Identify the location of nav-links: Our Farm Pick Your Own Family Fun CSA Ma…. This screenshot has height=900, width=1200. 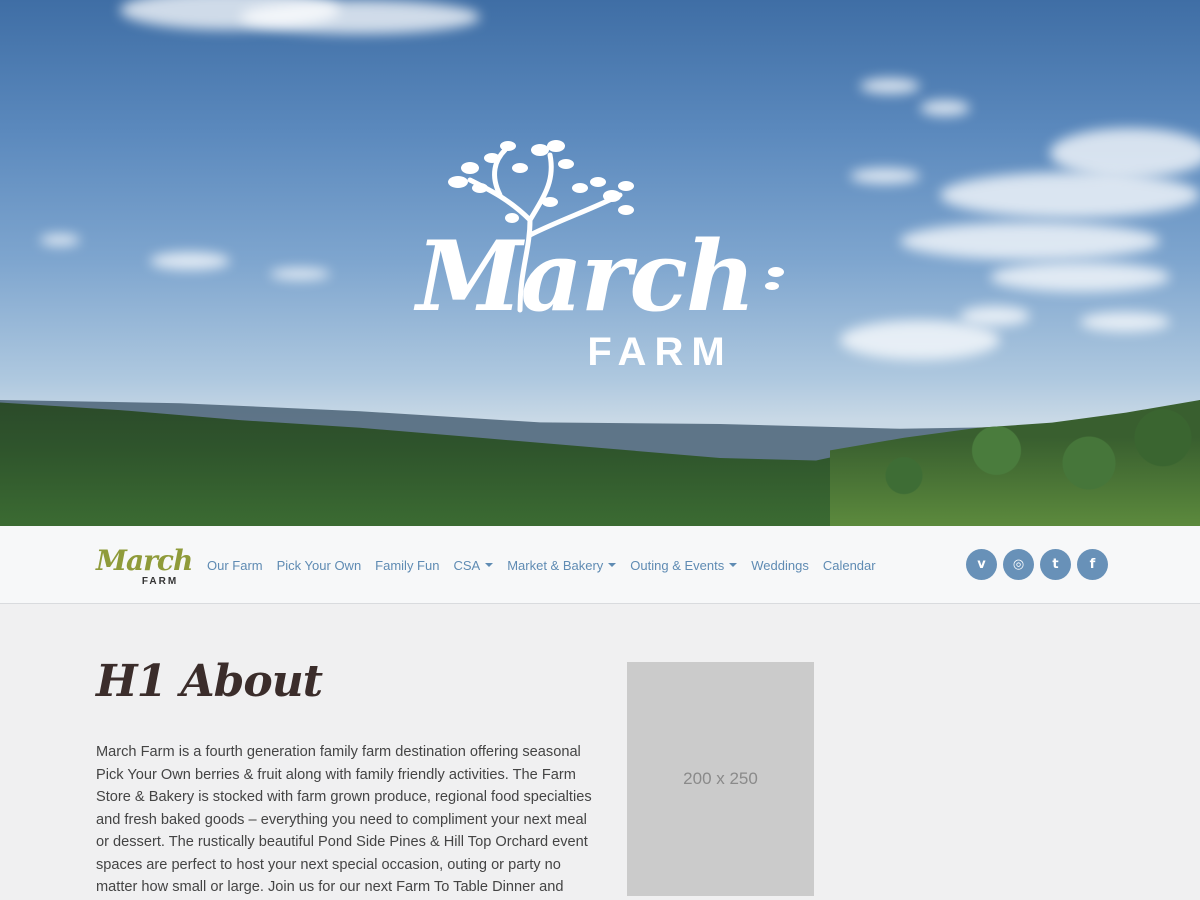
(541, 565).